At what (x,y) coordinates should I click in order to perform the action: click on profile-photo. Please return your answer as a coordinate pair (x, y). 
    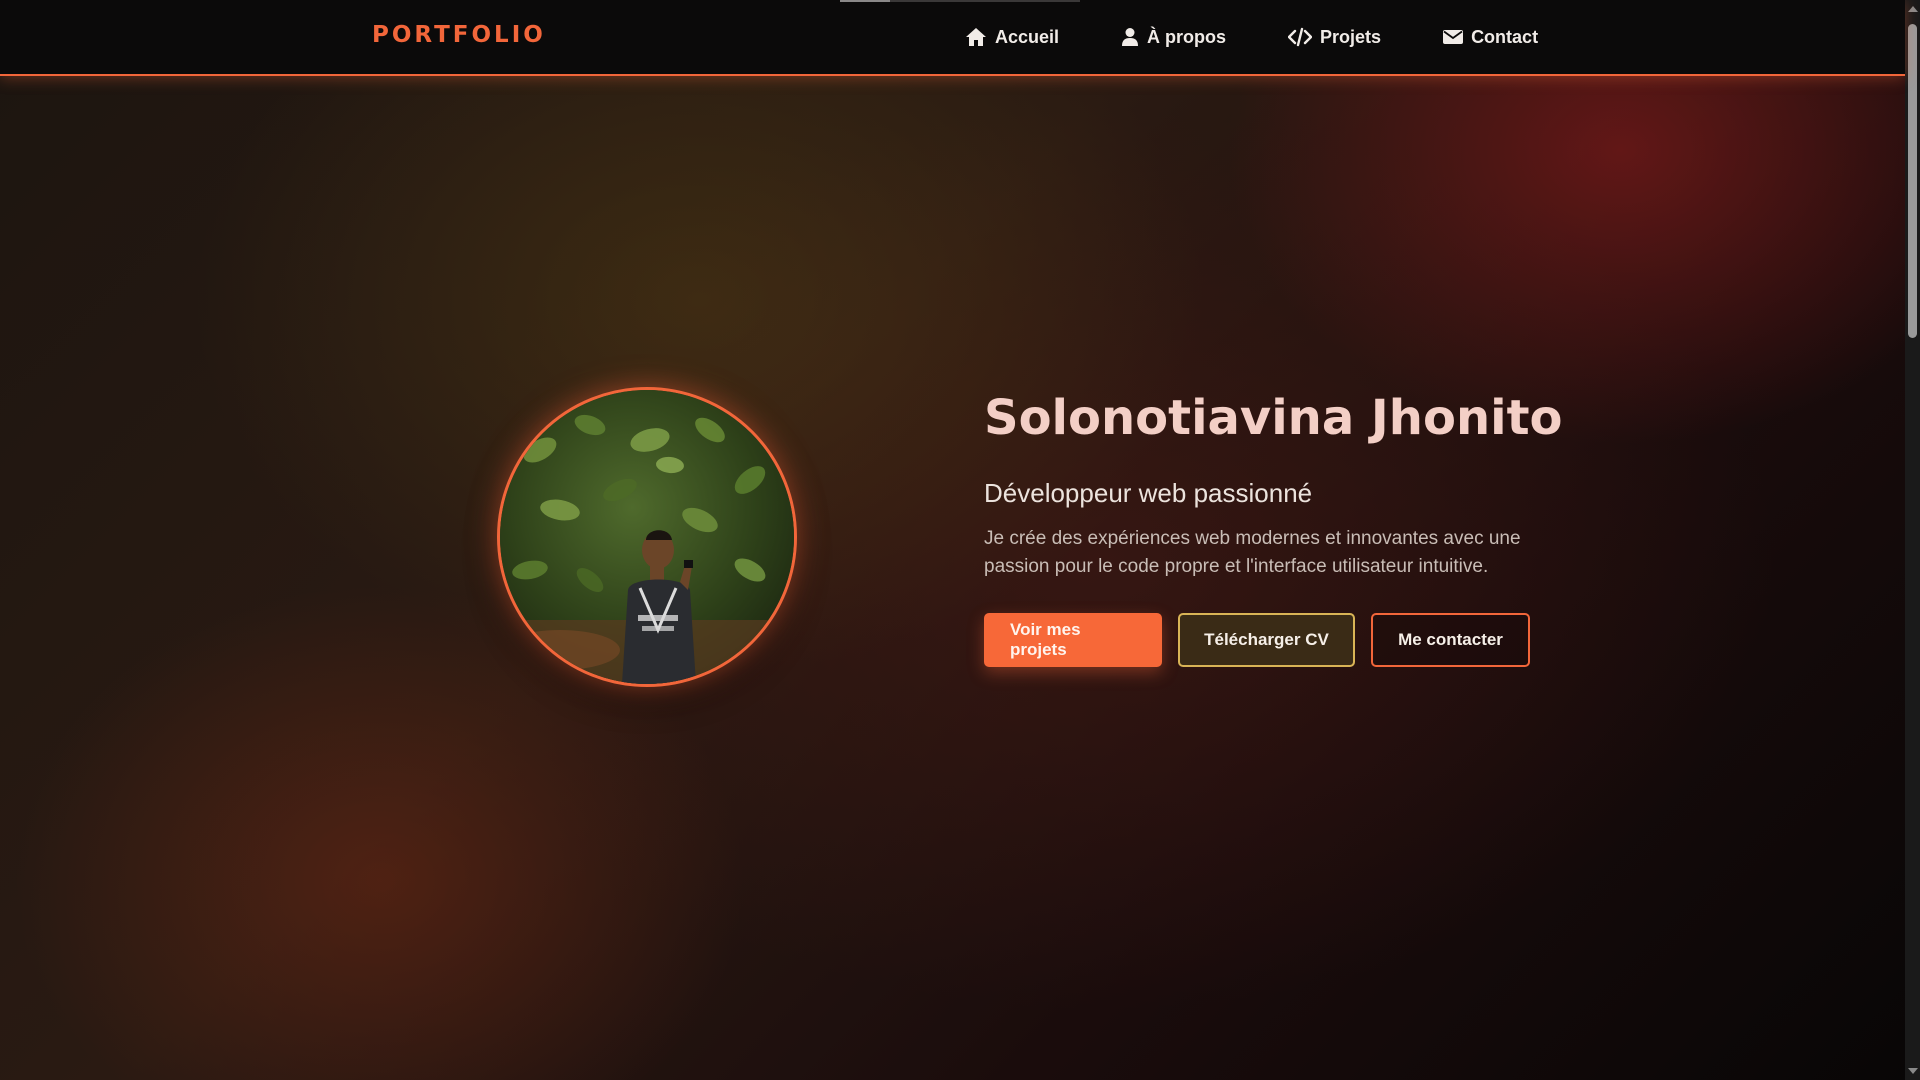
    Looking at the image, I should click on (647, 537).